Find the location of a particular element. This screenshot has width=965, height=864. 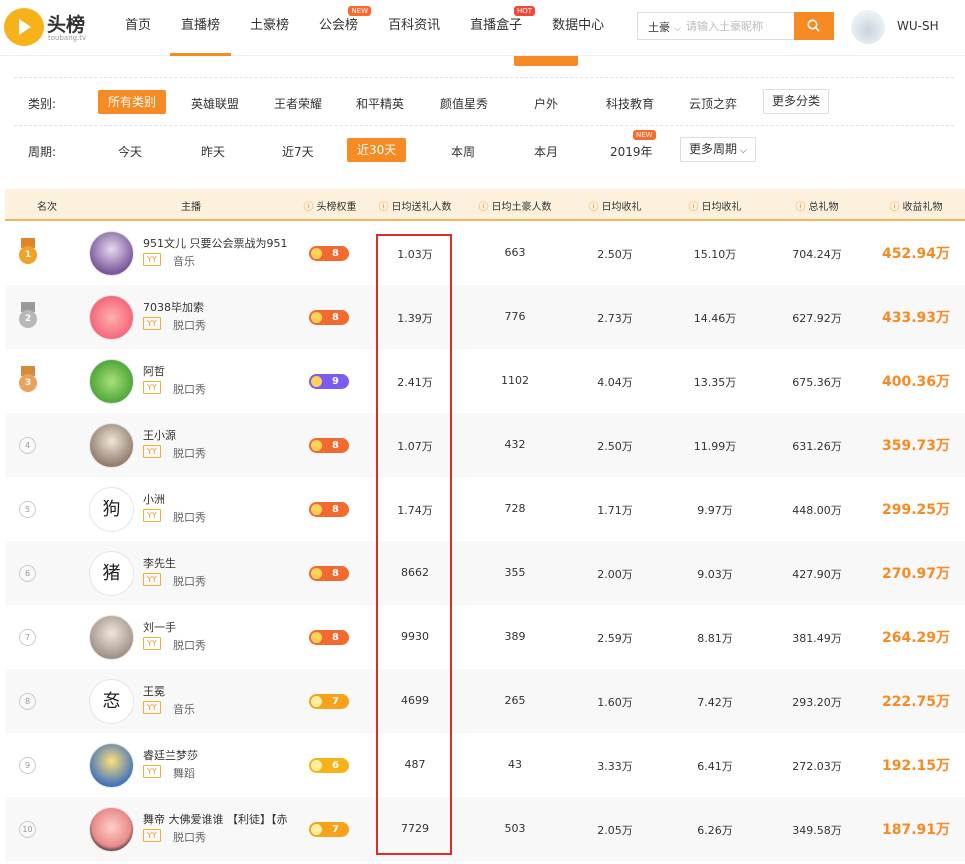

column-header: 名次 is located at coordinates (47, 205).